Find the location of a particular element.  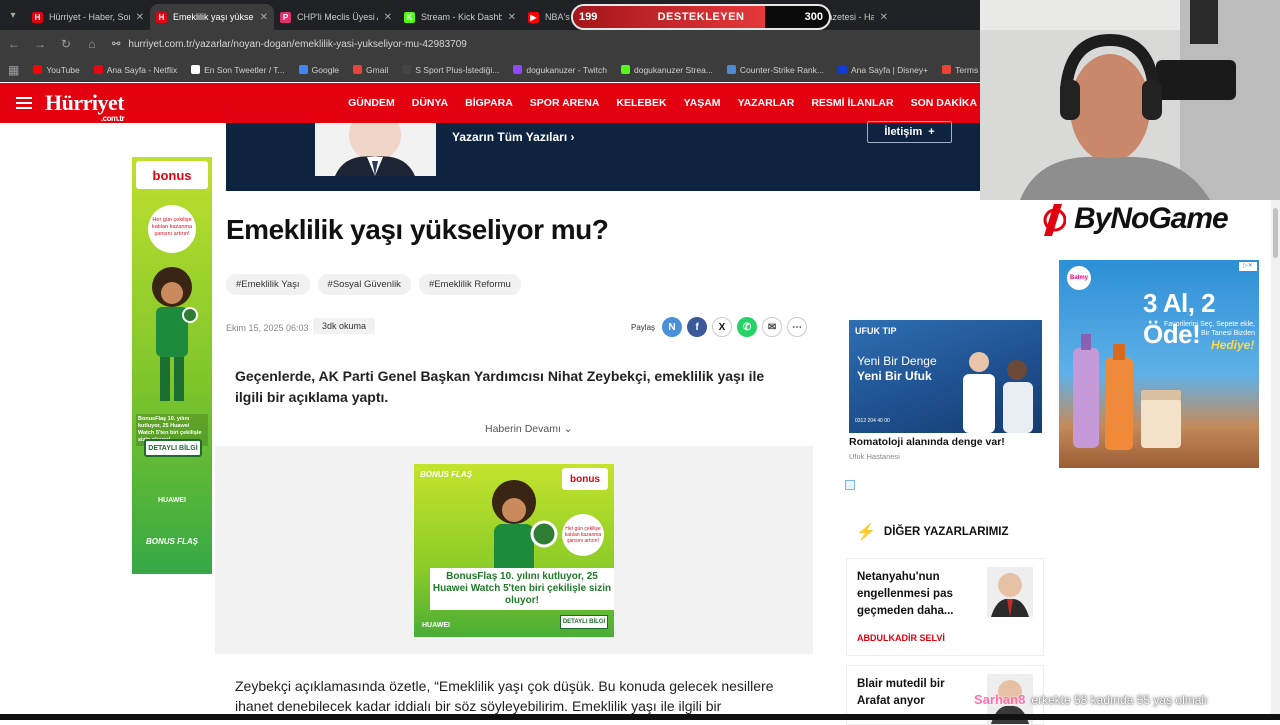

forward-icon: → is located at coordinates (40, 44).